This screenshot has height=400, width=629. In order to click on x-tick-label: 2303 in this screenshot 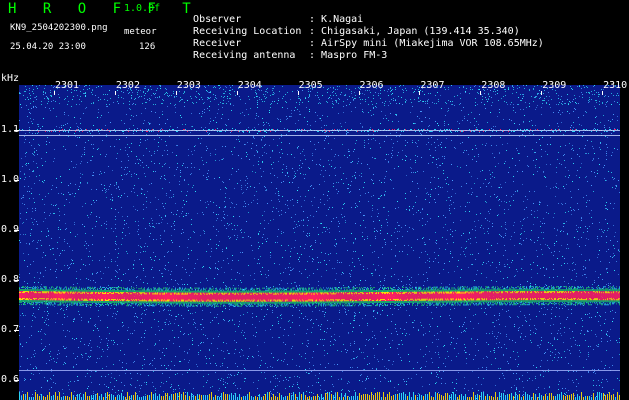, I will do `click(188, 85)`.